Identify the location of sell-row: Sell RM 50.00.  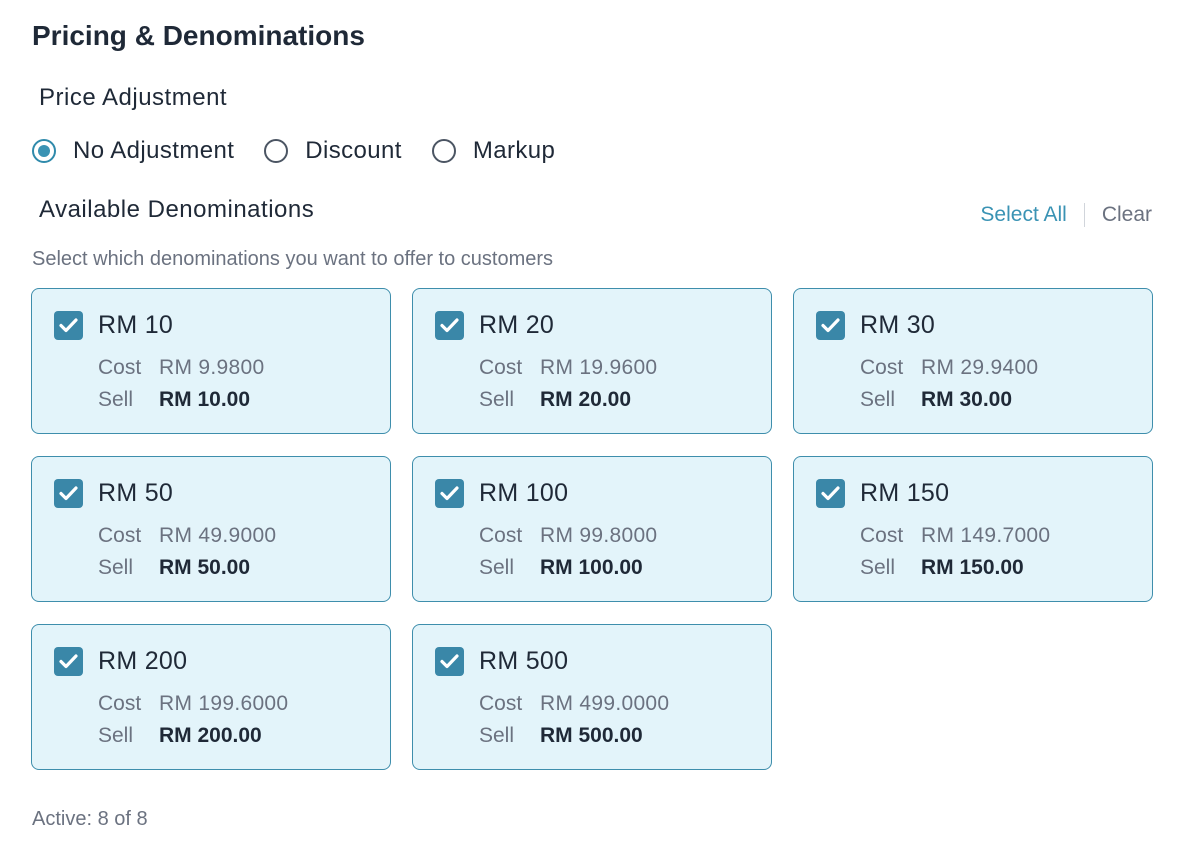
(174, 568).